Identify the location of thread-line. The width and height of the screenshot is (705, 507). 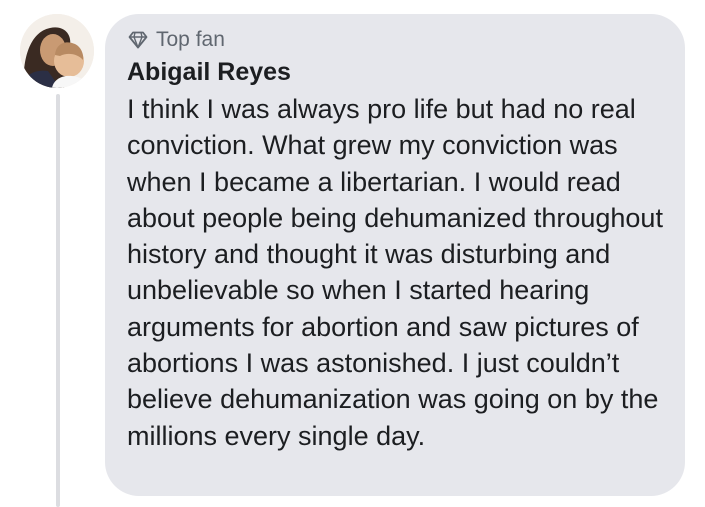
(58, 300).